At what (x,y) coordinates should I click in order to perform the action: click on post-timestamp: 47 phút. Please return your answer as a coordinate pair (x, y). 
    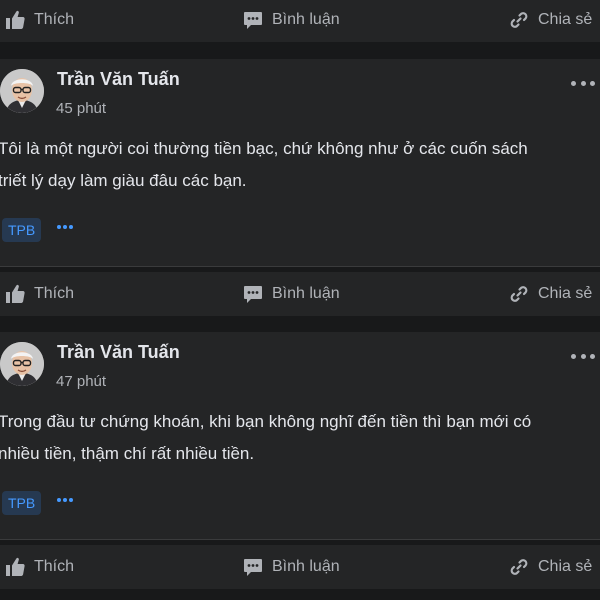
    Looking at the image, I should click on (81, 381).